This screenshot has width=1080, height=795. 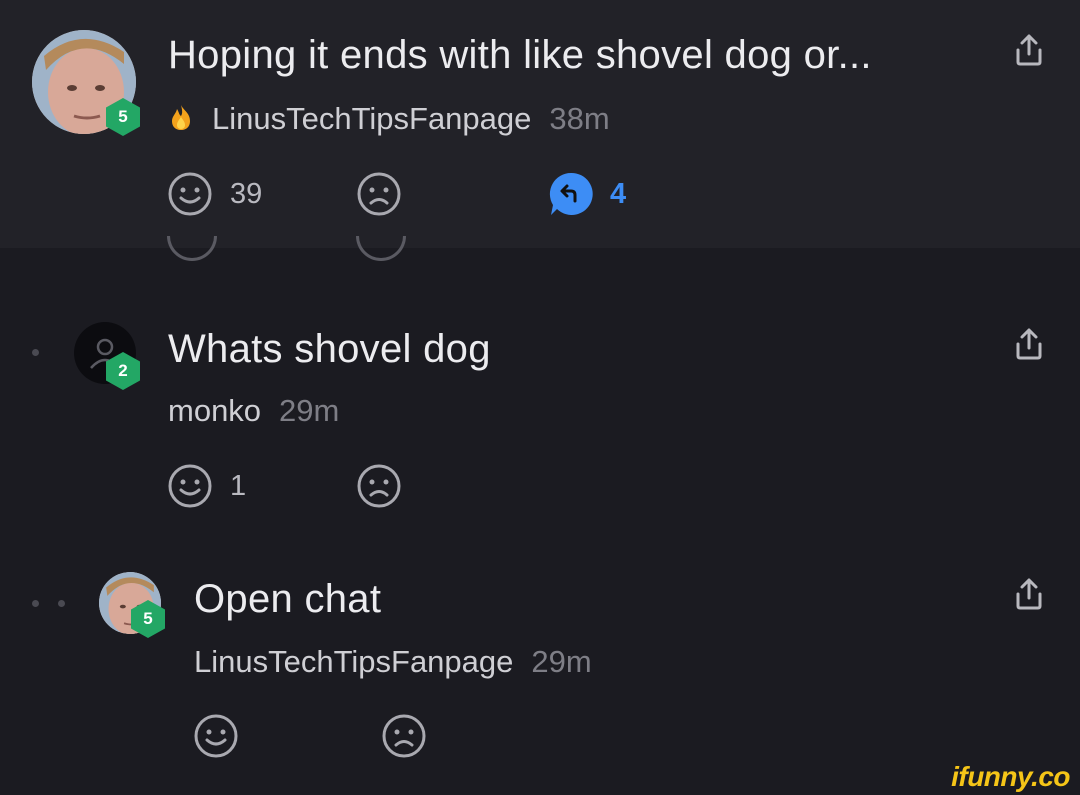 I want to click on comment-meta: LinusTechTipsFanpage 29m, so click(x=393, y=662).